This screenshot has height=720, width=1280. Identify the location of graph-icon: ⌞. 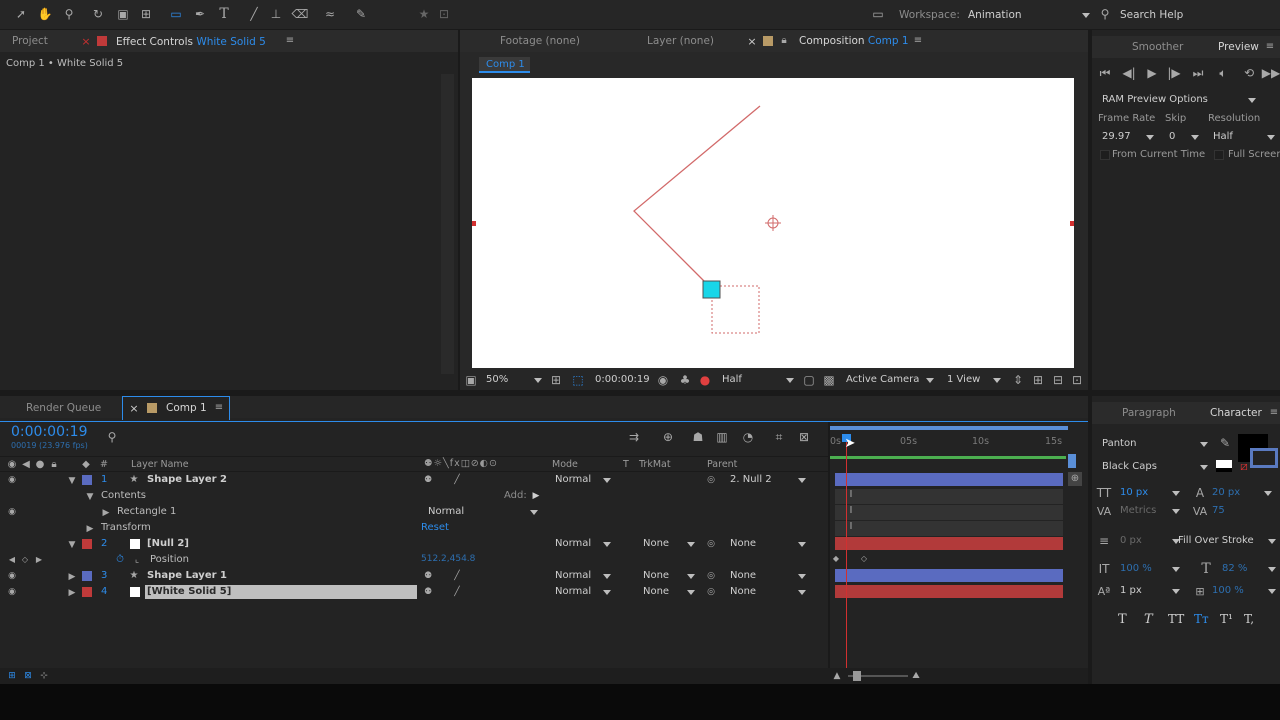
(137, 560).